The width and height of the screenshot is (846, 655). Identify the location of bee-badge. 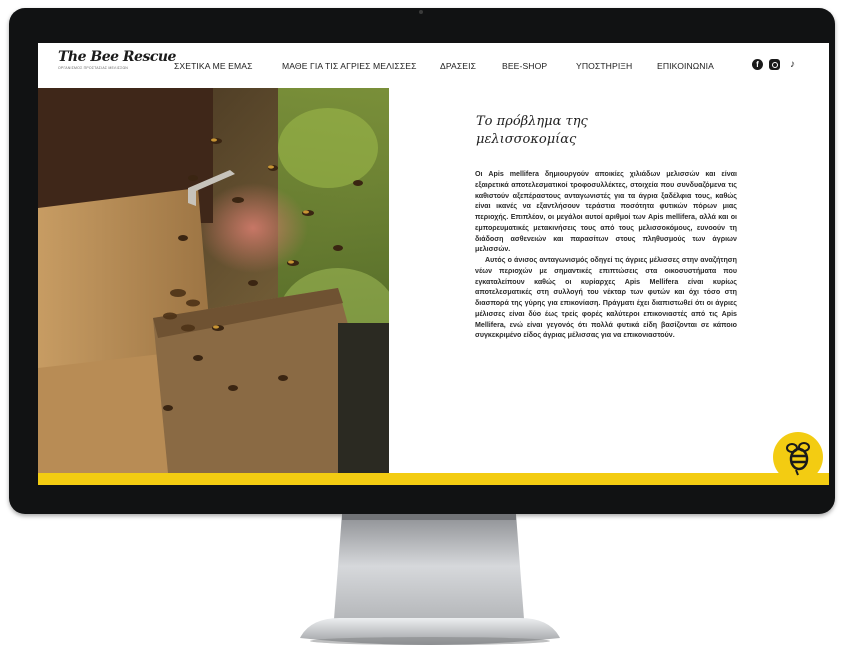
(798, 457).